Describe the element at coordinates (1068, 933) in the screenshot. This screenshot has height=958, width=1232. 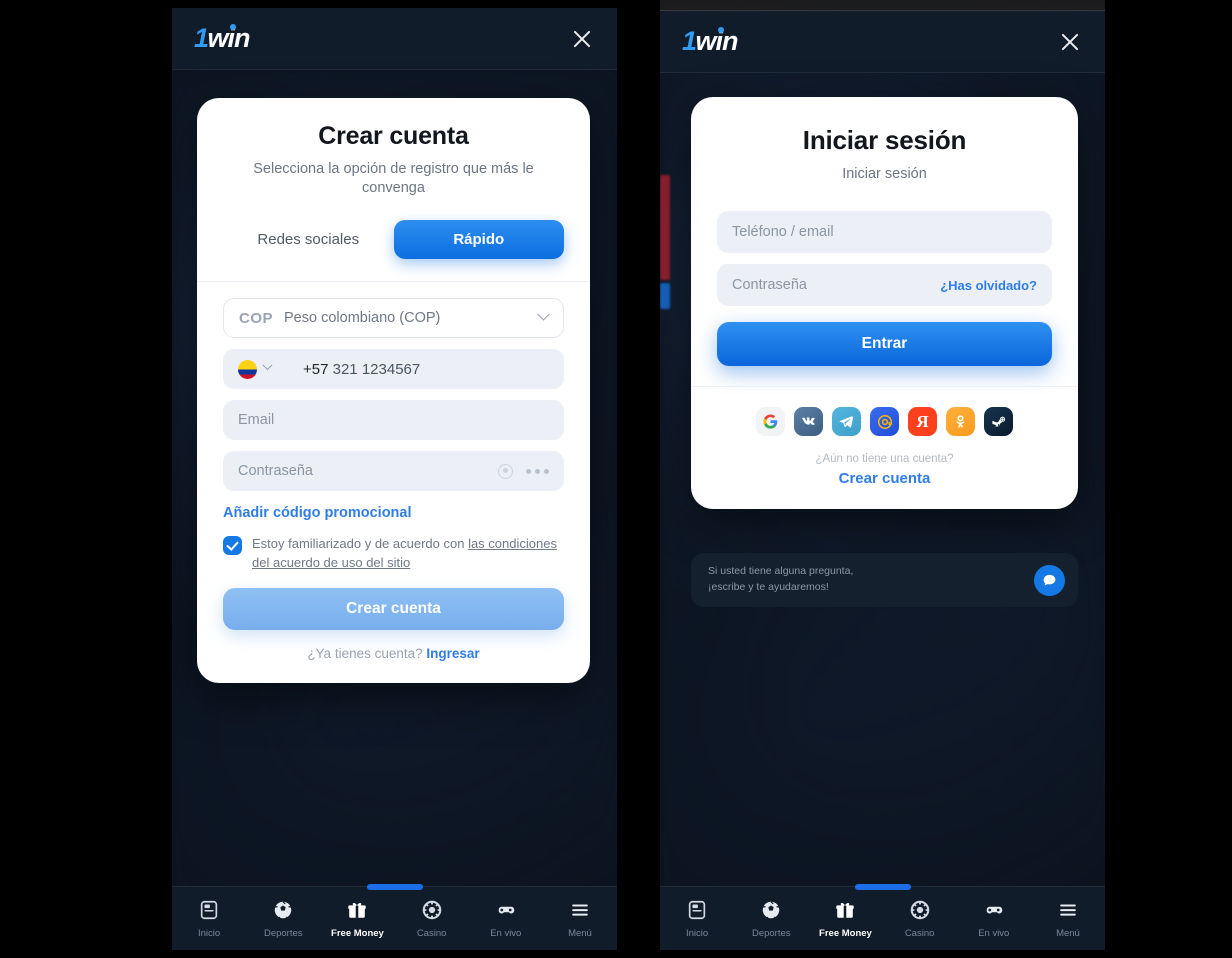
I see `nav-label: Menú` at that location.